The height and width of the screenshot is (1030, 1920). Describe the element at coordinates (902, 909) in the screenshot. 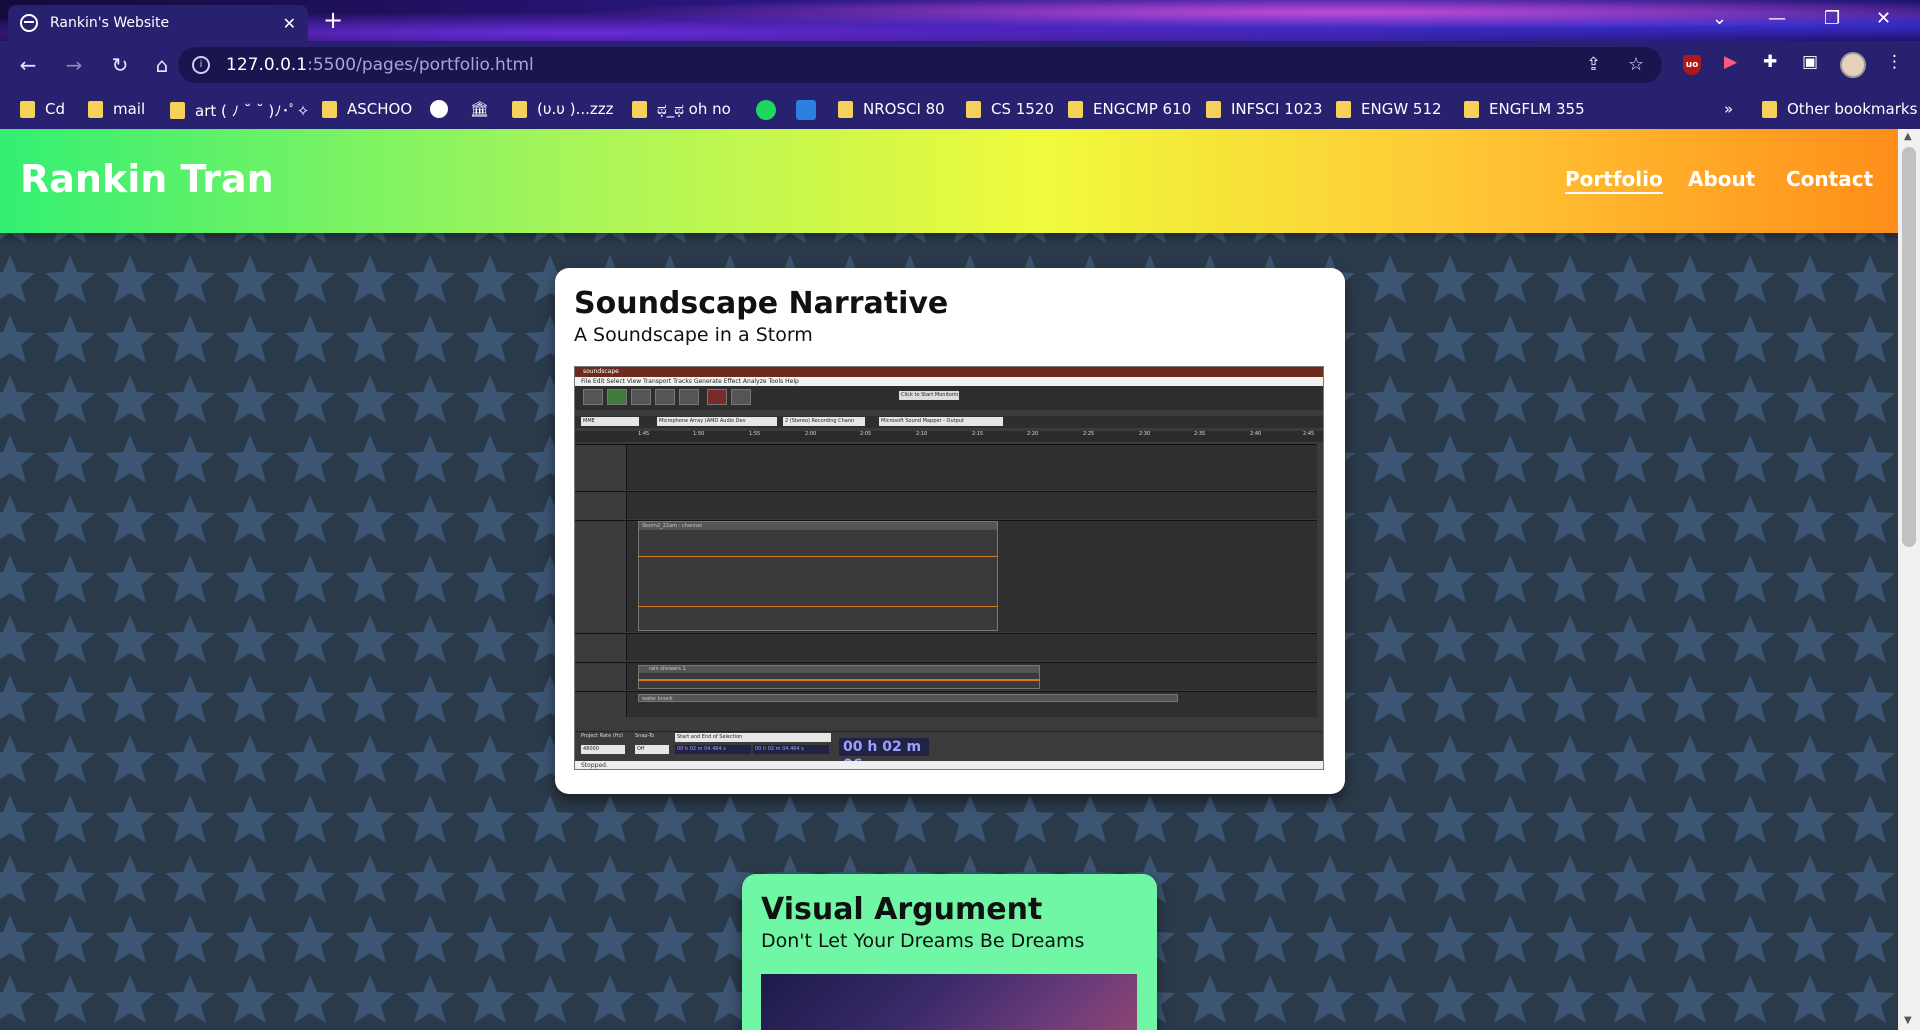

I see `card-title: Visual Argument` at that location.